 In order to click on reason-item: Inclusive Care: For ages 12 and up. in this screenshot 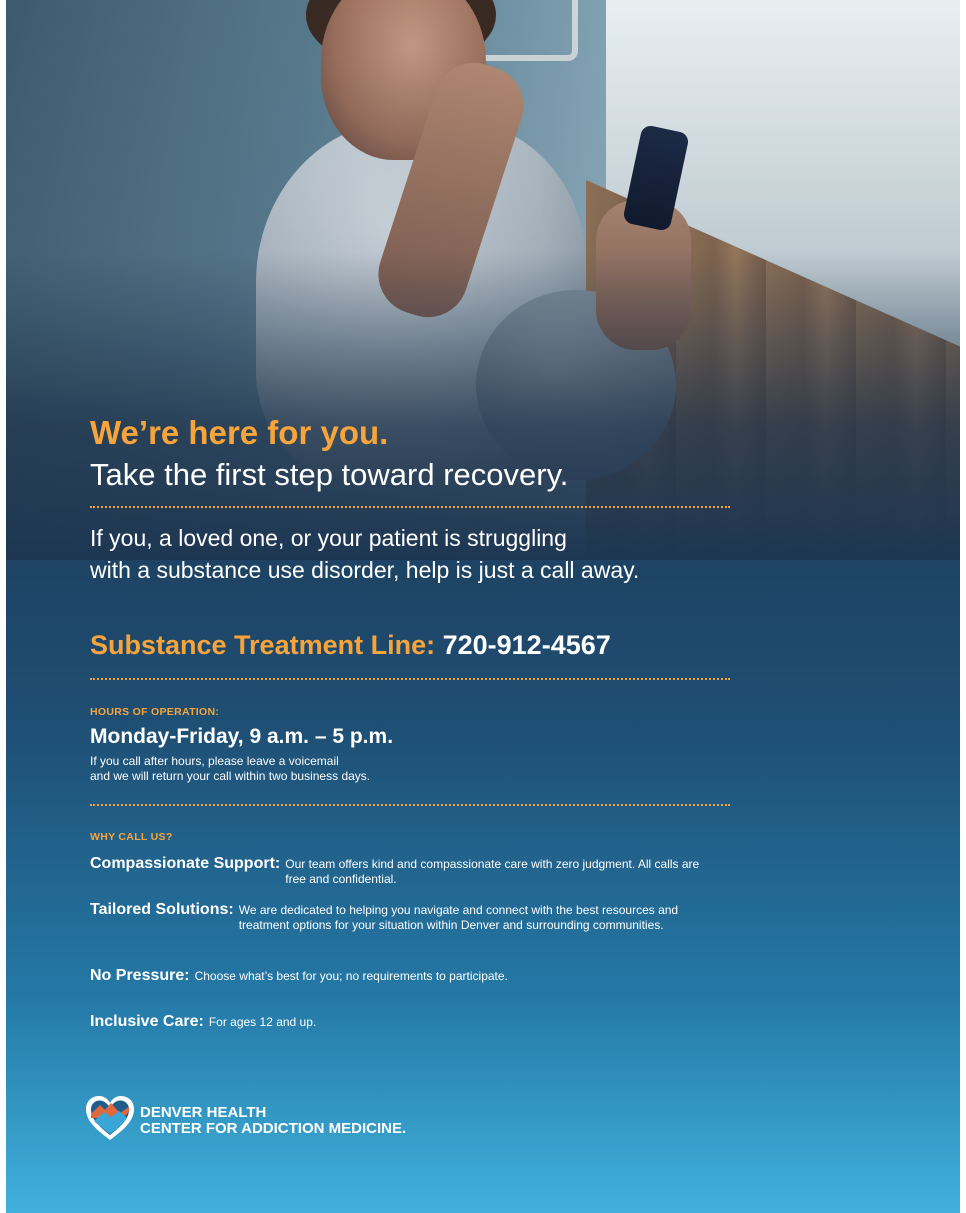, I will do `click(440, 1022)`.